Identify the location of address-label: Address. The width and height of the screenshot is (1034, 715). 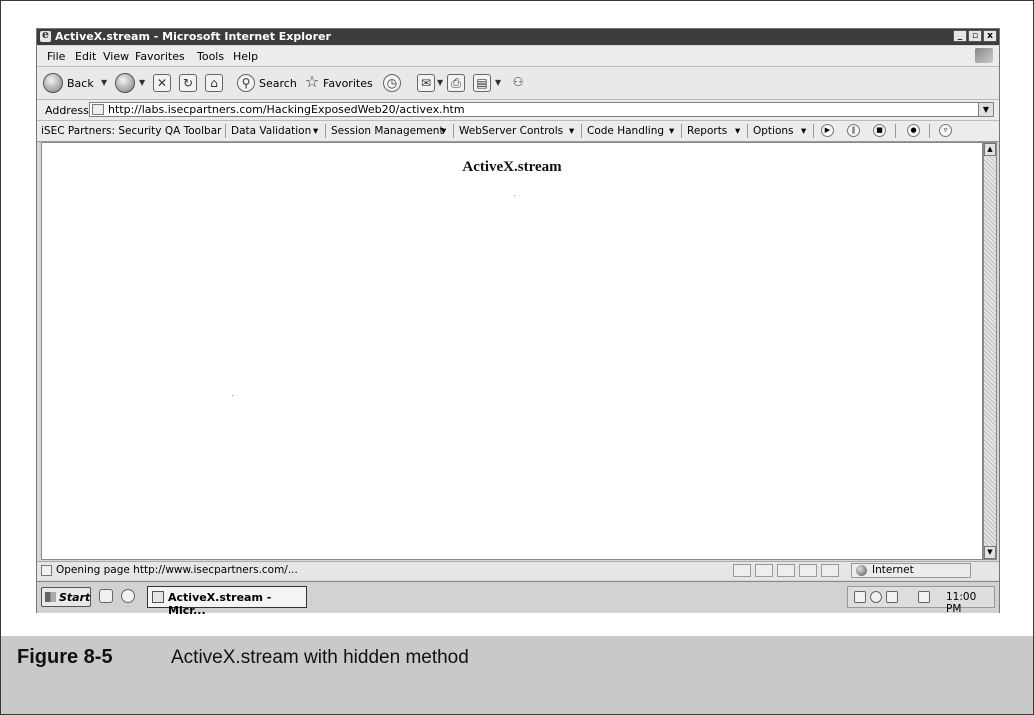
(67, 110).